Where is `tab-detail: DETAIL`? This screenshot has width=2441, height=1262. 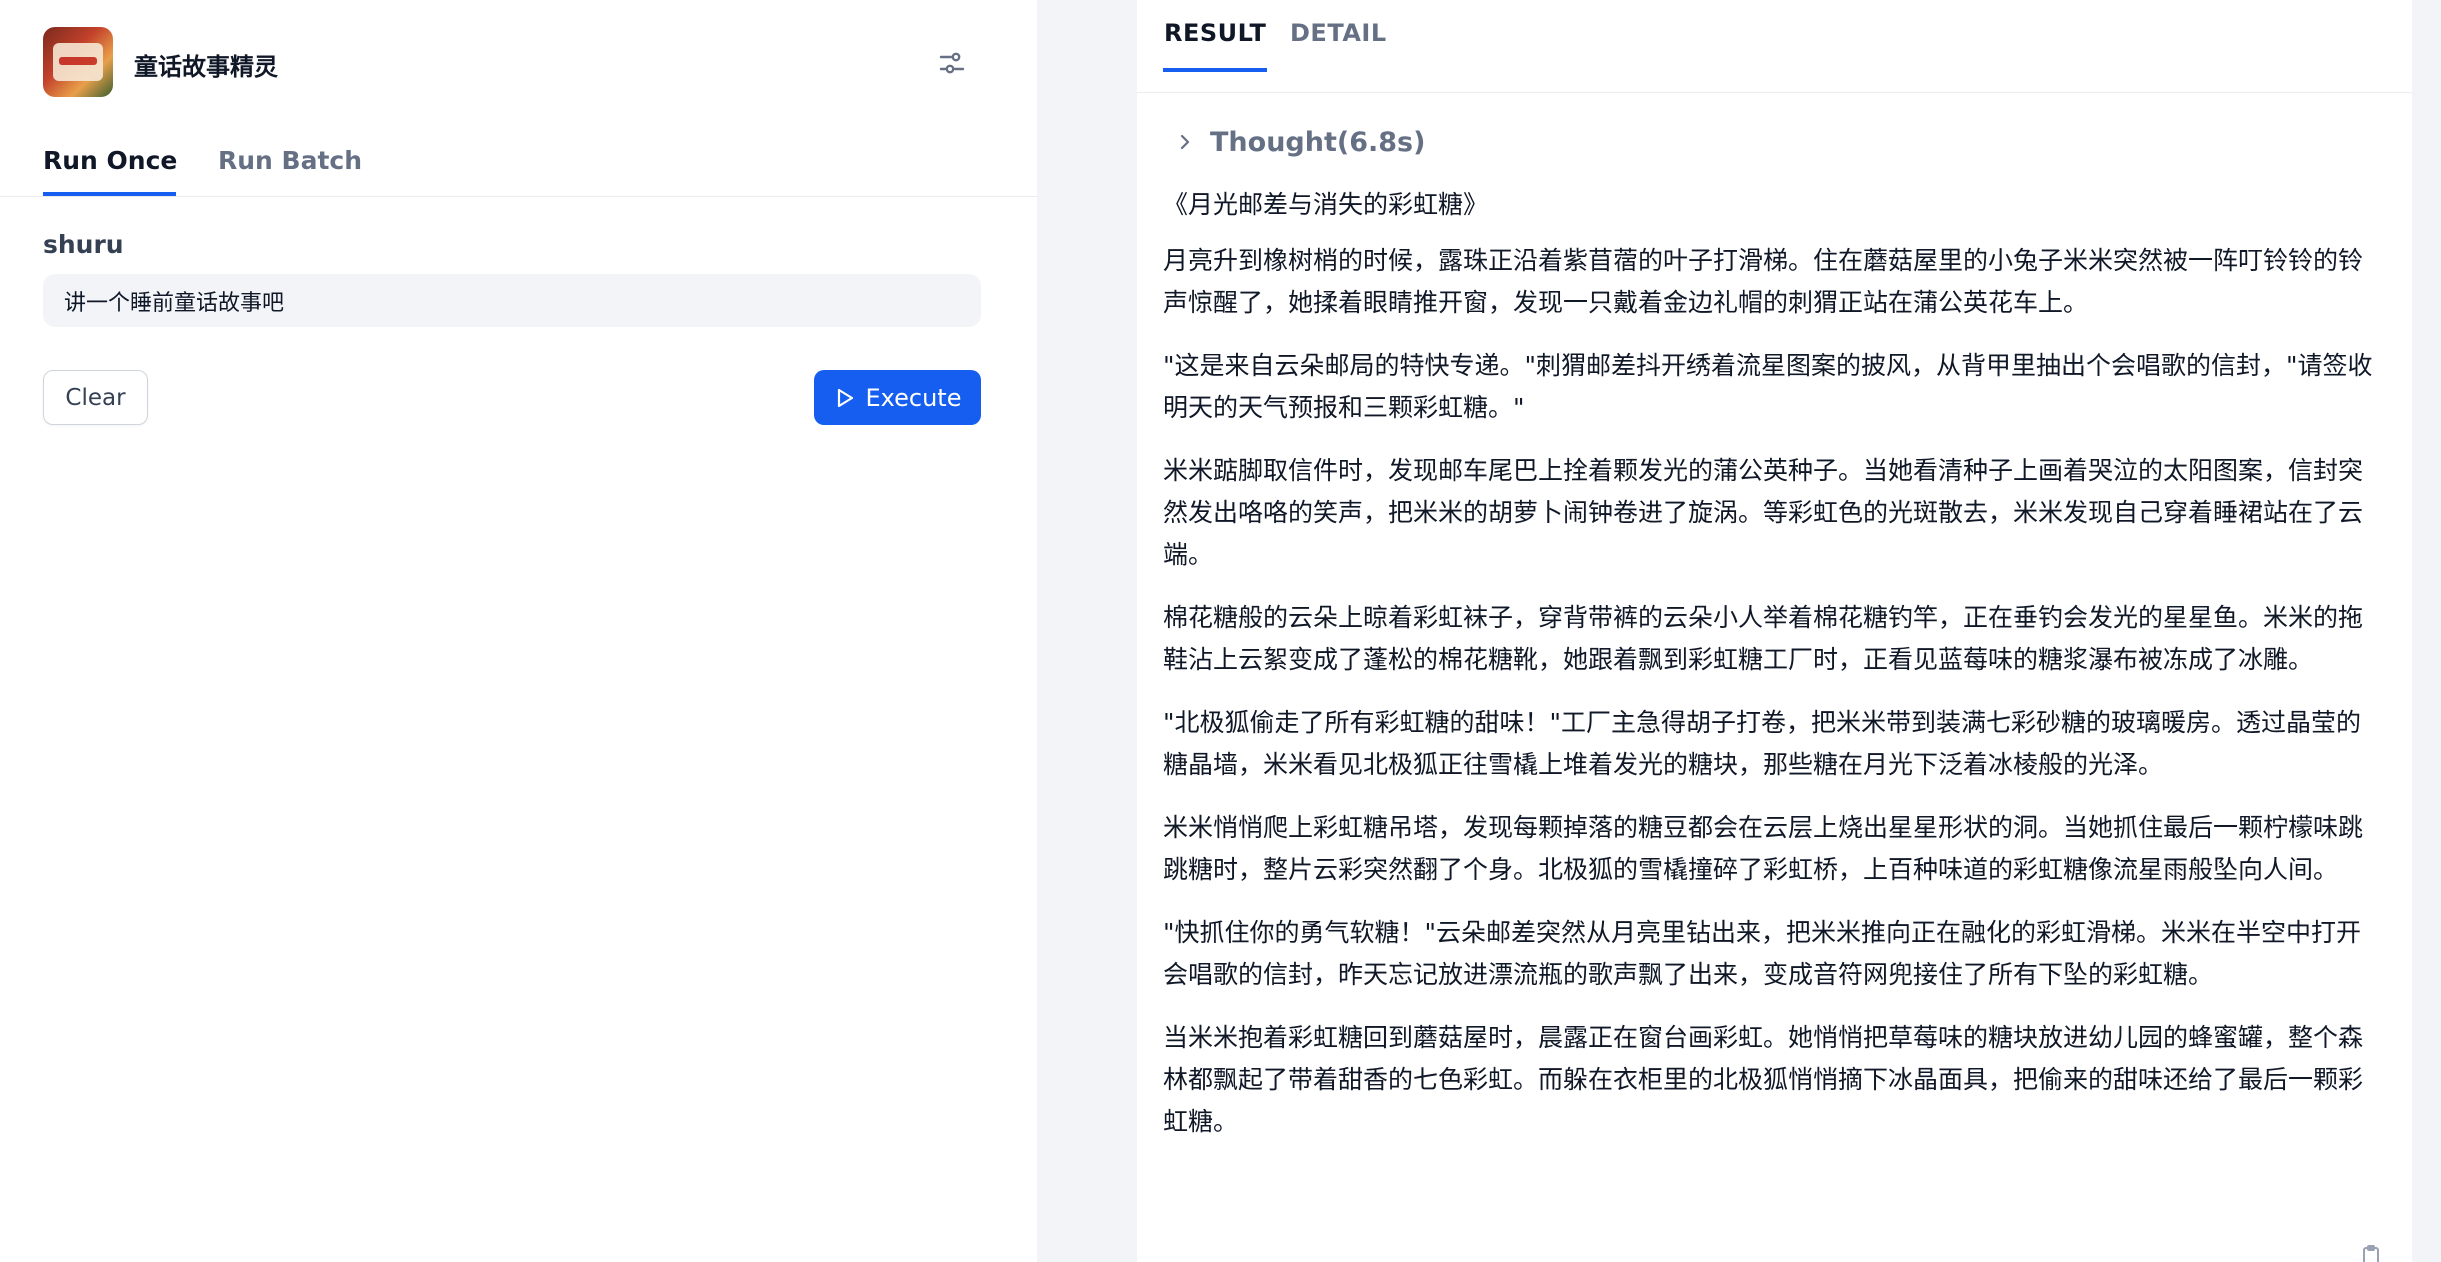
tab-detail: DETAIL is located at coordinates (1338, 34).